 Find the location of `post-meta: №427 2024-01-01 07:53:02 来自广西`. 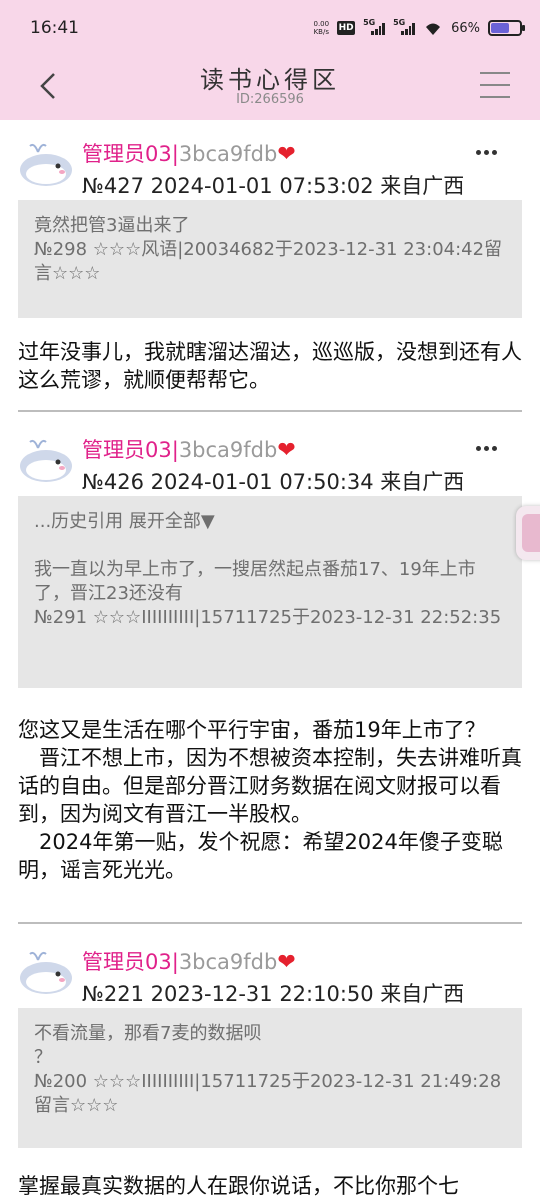

post-meta: №427 2024-01-01 07:53:02 来自广西 is located at coordinates (273, 186).